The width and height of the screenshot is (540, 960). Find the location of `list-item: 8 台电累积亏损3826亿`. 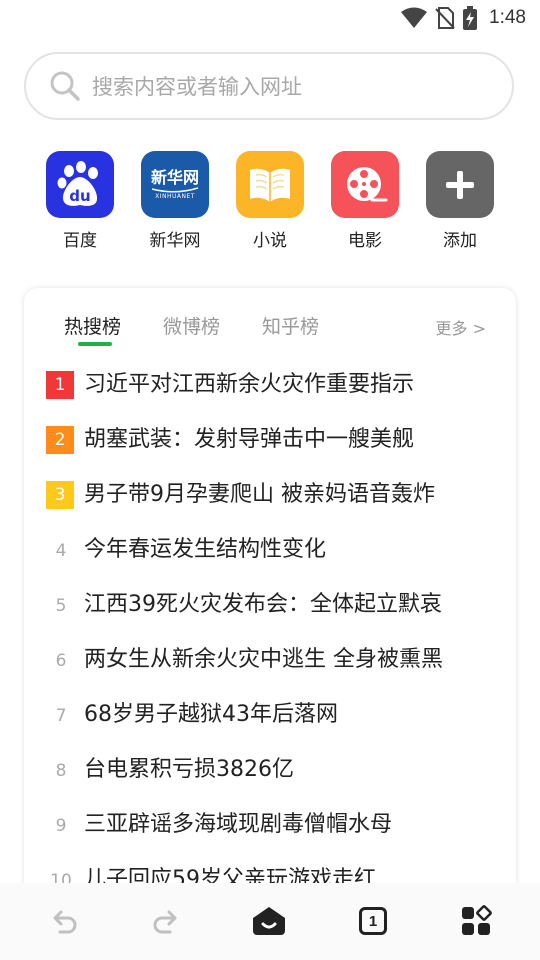

list-item: 8 台电累积亏损3826亿 is located at coordinates (270, 768).